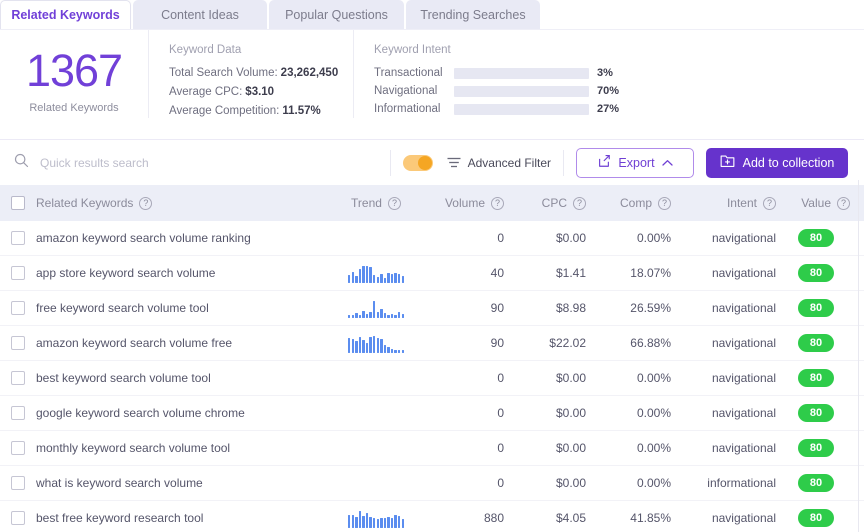 The height and width of the screenshot is (532, 864). Describe the element at coordinates (21, 163) in the screenshot. I see `search-icon` at that location.